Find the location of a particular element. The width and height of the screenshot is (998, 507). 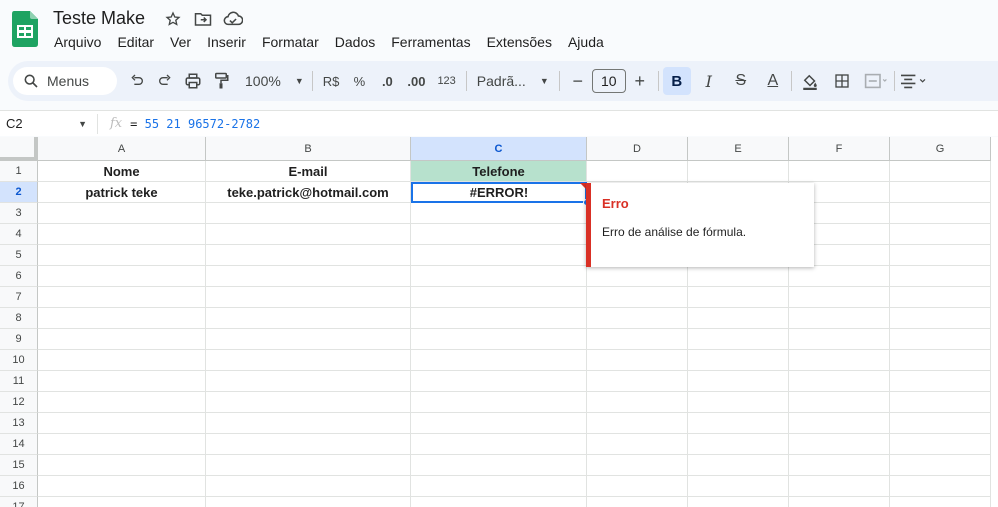

cell-e6 is located at coordinates (738, 276).